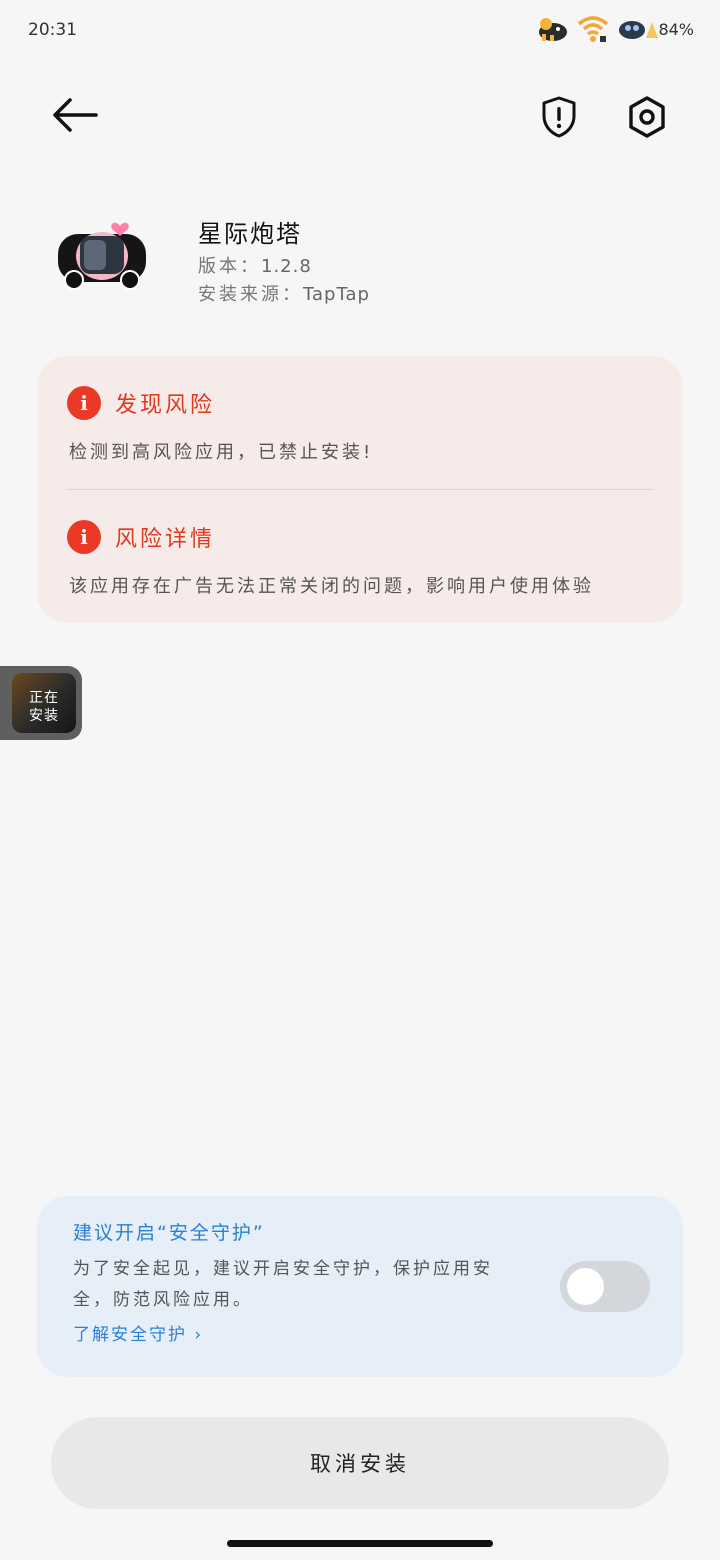 The height and width of the screenshot is (1560, 720). I want to click on status-bar: 20:31 84%, so click(360, 30).